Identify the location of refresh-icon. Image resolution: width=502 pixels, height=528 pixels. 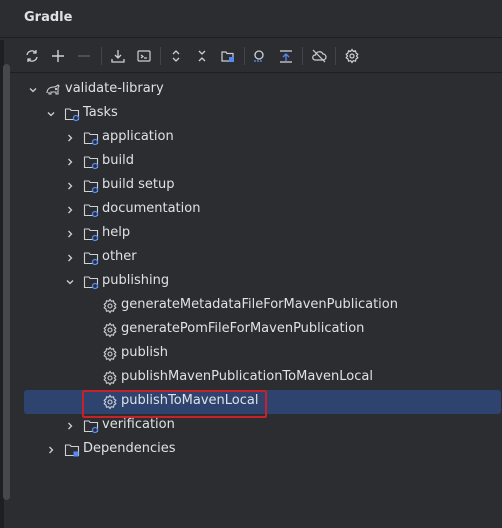
(32, 56).